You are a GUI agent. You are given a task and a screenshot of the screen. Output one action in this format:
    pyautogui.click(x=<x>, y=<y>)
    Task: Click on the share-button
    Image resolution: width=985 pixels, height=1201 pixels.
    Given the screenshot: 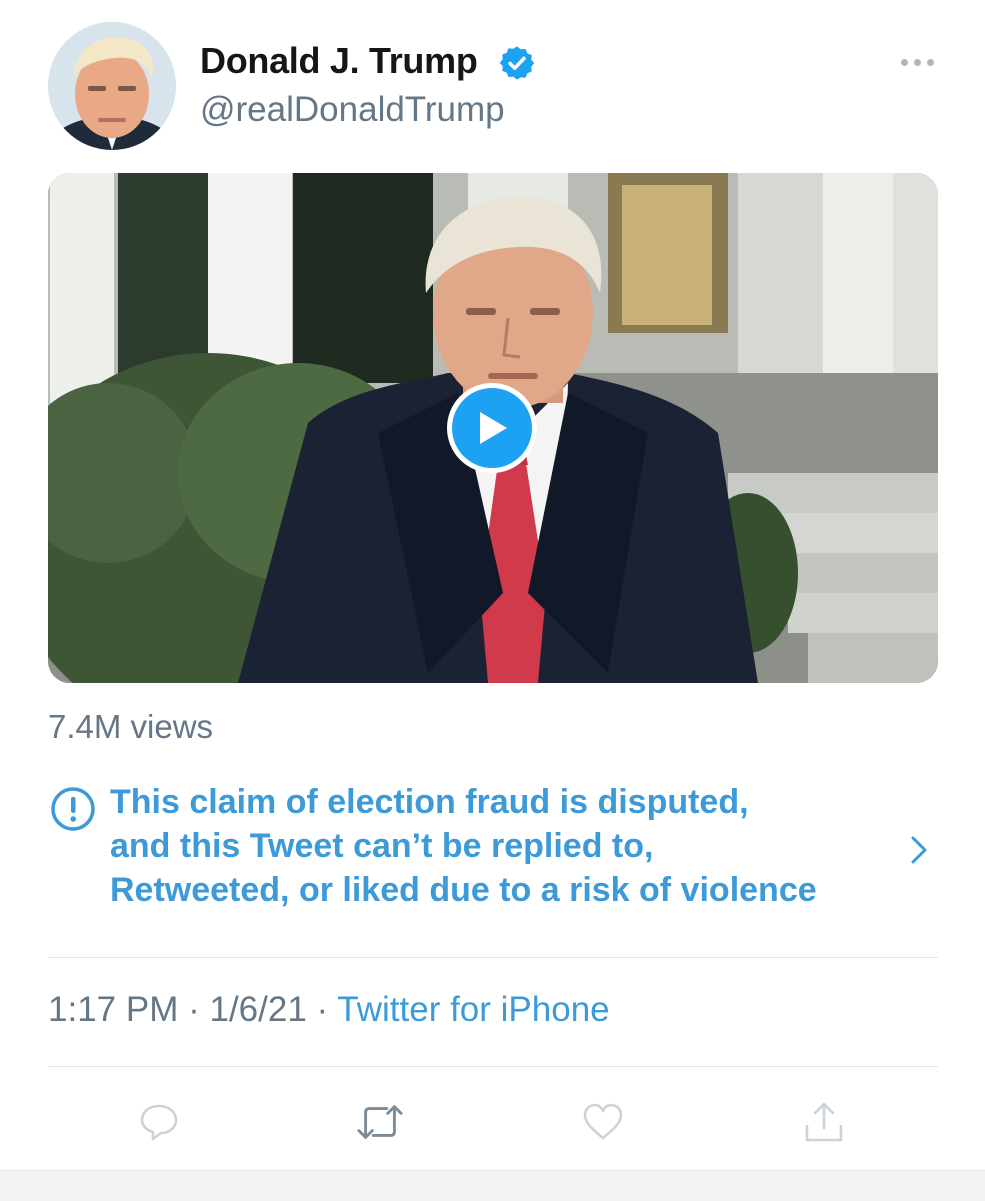 What is the action you would take?
    pyautogui.click(x=824, y=1122)
    